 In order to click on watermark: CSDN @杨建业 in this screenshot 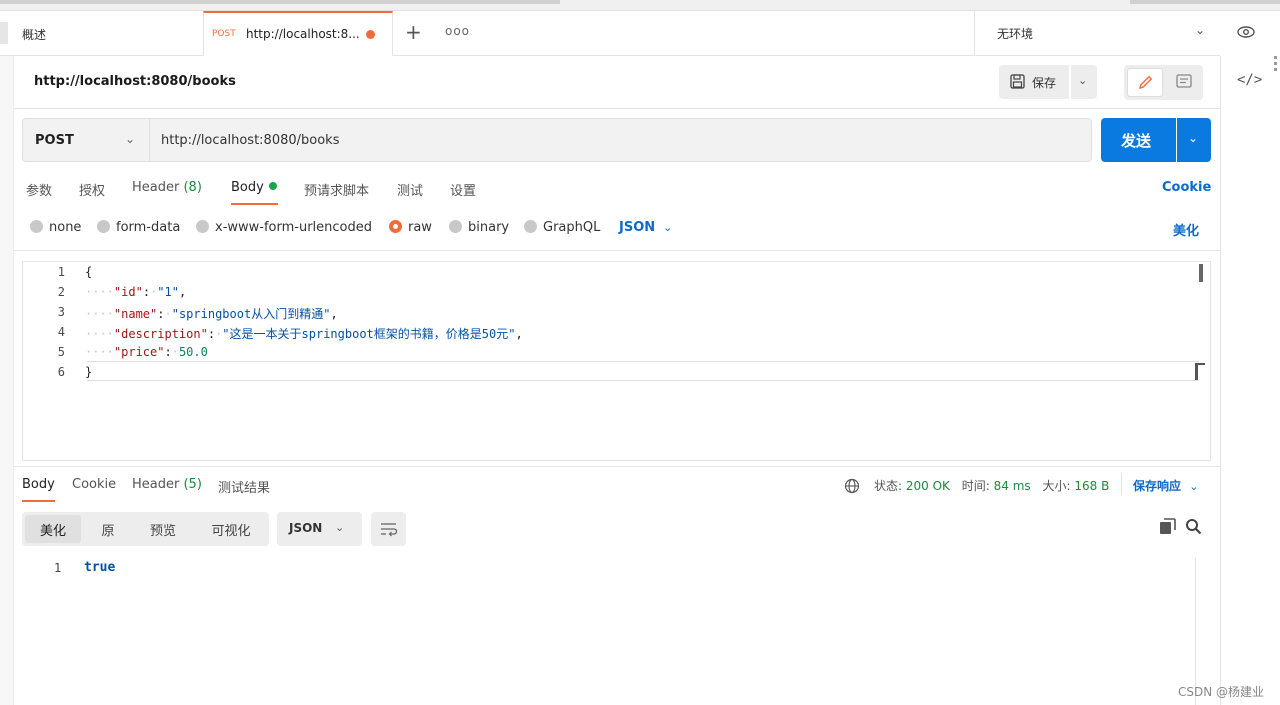, I will do `click(1221, 692)`.